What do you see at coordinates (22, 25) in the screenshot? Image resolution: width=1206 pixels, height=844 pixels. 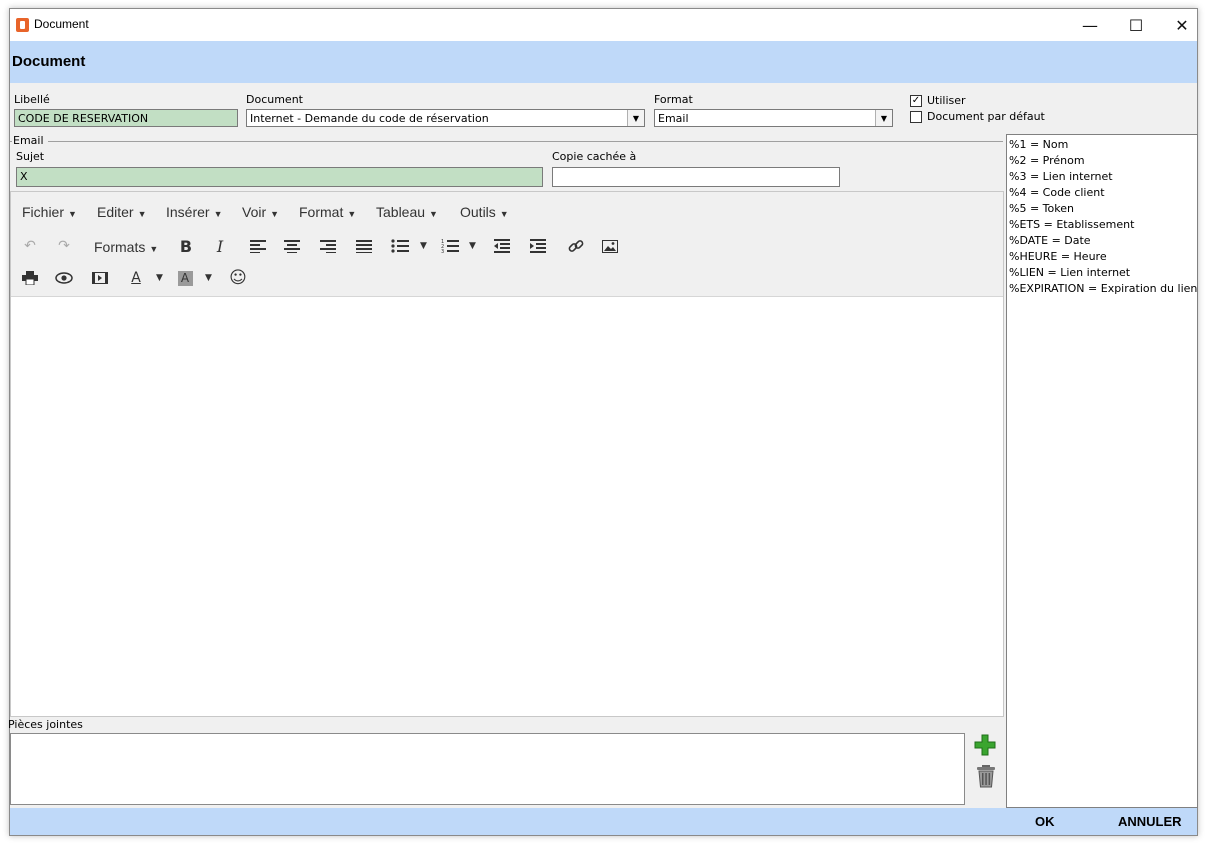 I see `app-icon` at bounding box center [22, 25].